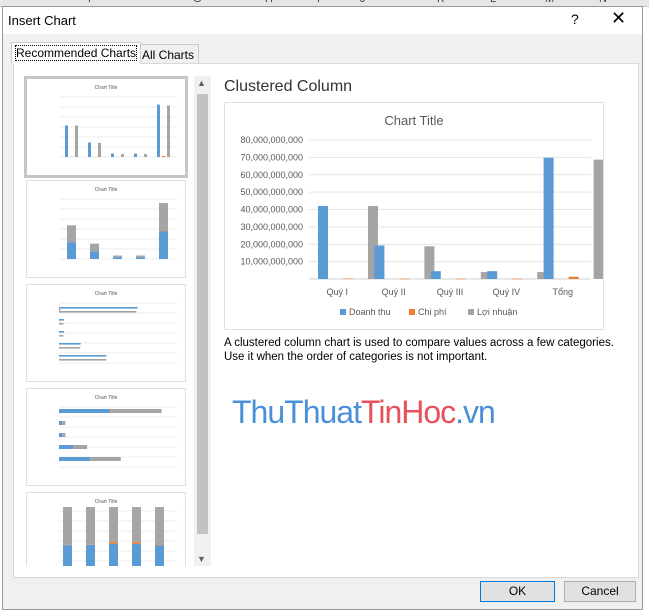 This screenshot has height=610, width=649. What do you see at coordinates (271, 244) in the screenshot?
I see `y-tick-label: 20,000,000,000` at bounding box center [271, 244].